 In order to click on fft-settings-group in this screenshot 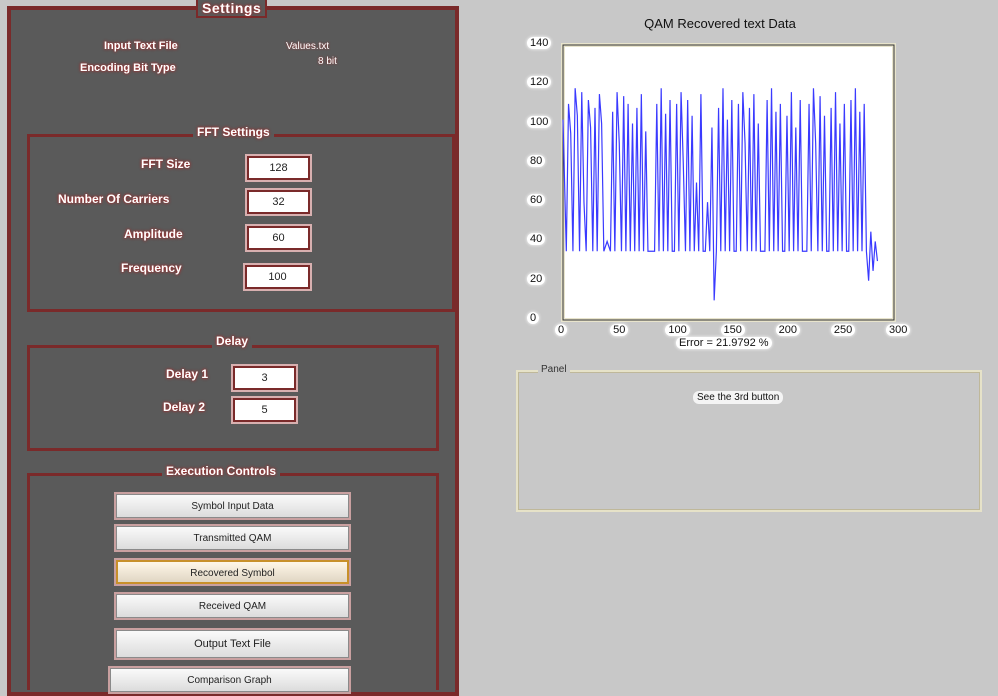, I will do `click(241, 223)`.